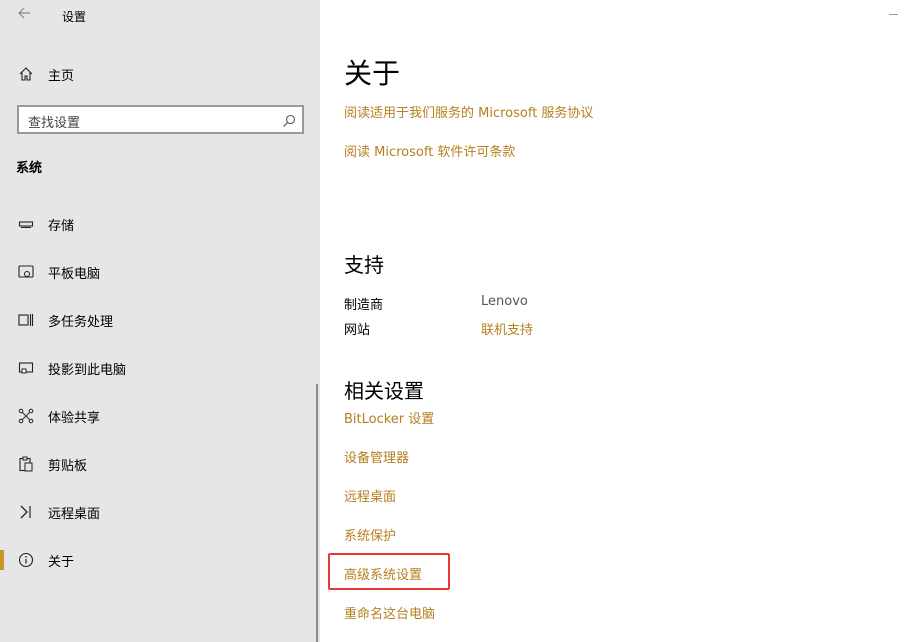 This screenshot has height=642, width=914. What do you see at coordinates (26, 560) in the screenshot?
I see `info-icon` at bounding box center [26, 560].